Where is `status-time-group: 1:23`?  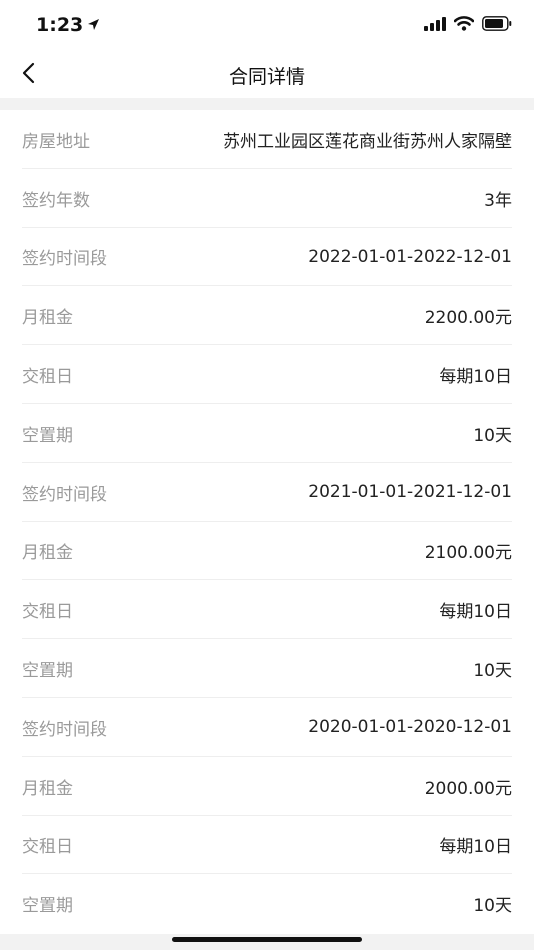 status-time-group: 1:23 is located at coordinates (68, 25).